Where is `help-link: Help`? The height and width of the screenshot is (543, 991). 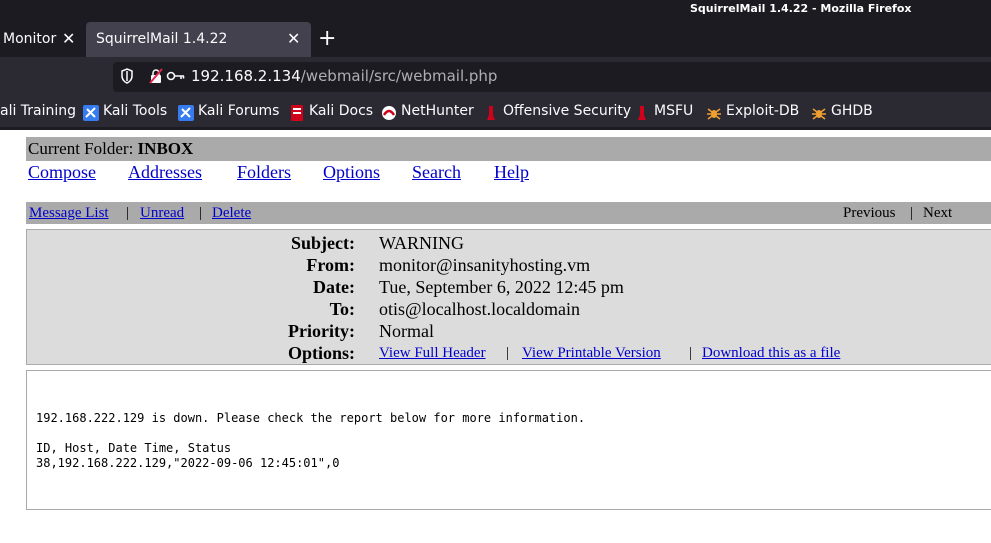
help-link: Help is located at coordinates (511, 172).